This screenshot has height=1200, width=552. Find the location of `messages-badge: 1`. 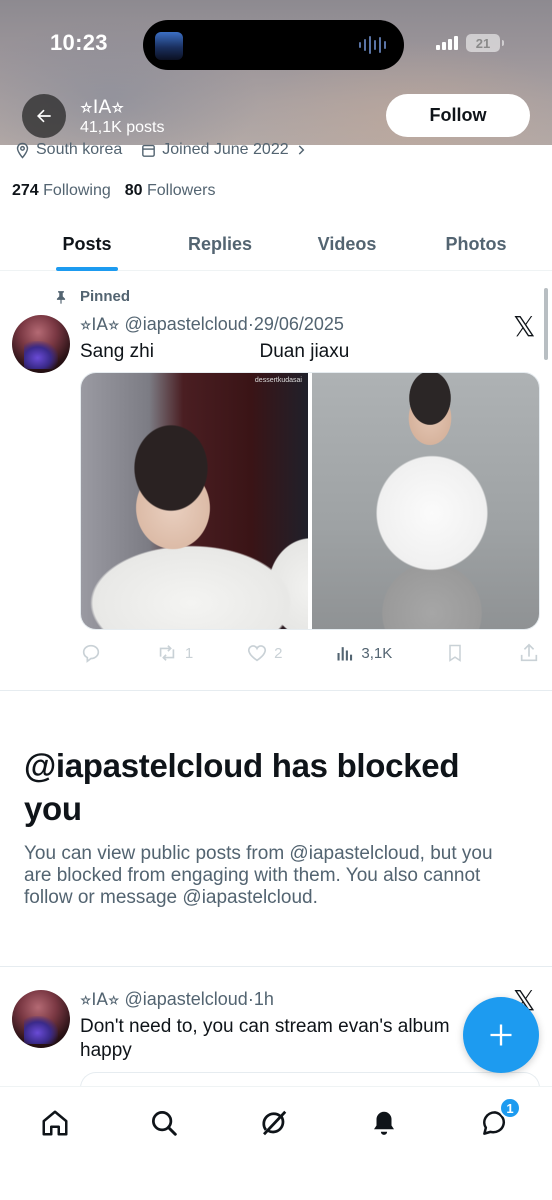

messages-badge: 1 is located at coordinates (510, 1108).